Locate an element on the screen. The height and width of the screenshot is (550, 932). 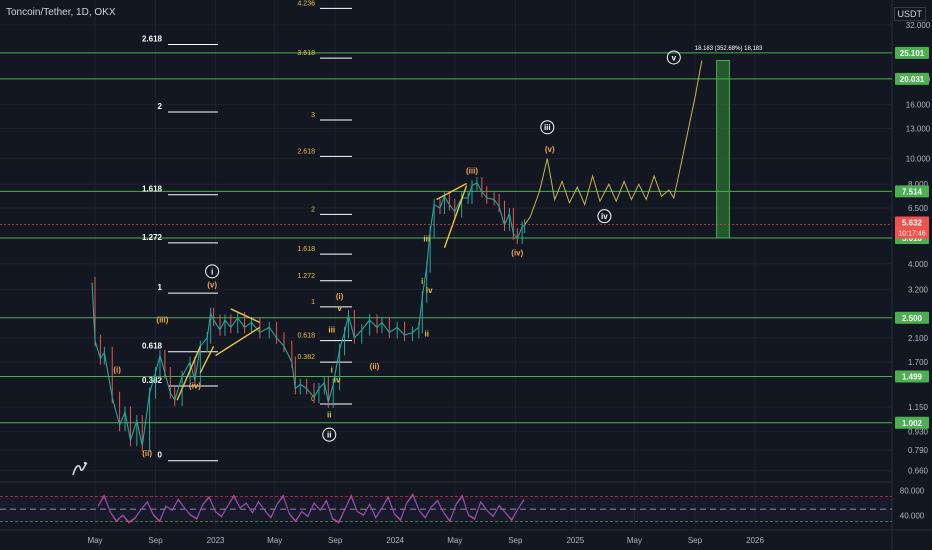
fib-mid-label: 3.618 is located at coordinates (306, 53).